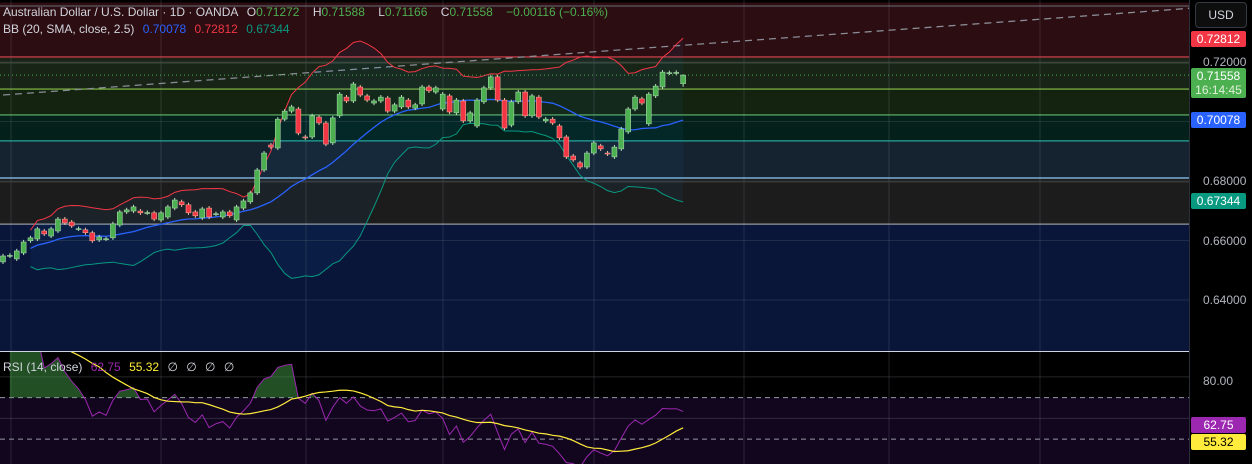  I want to click on open-value: 0.71272, so click(278, 12).